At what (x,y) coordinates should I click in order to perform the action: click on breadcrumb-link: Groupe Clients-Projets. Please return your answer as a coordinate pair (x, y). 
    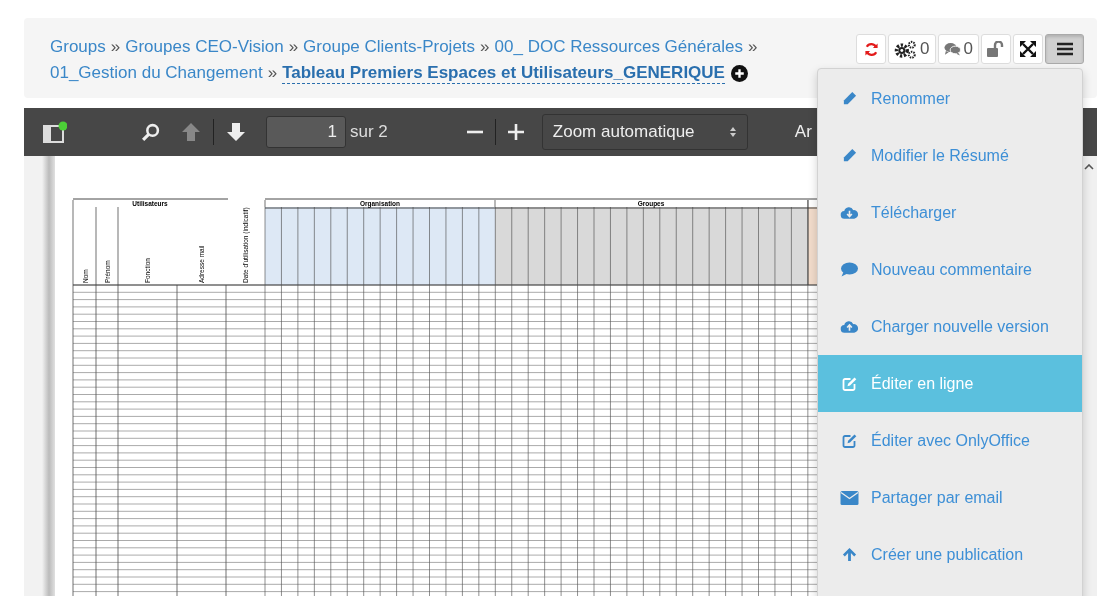
    Looking at the image, I should click on (389, 47).